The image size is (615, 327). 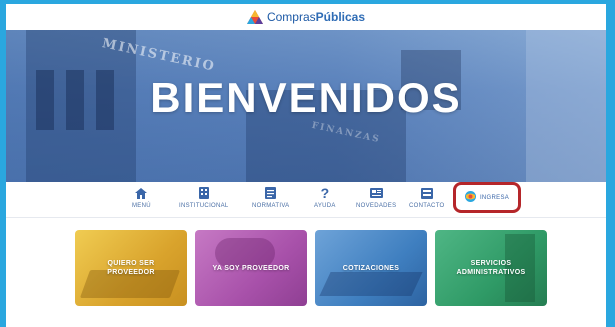 I want to click on nav-item-menu: MENÚ, so click(x=141, y=197).